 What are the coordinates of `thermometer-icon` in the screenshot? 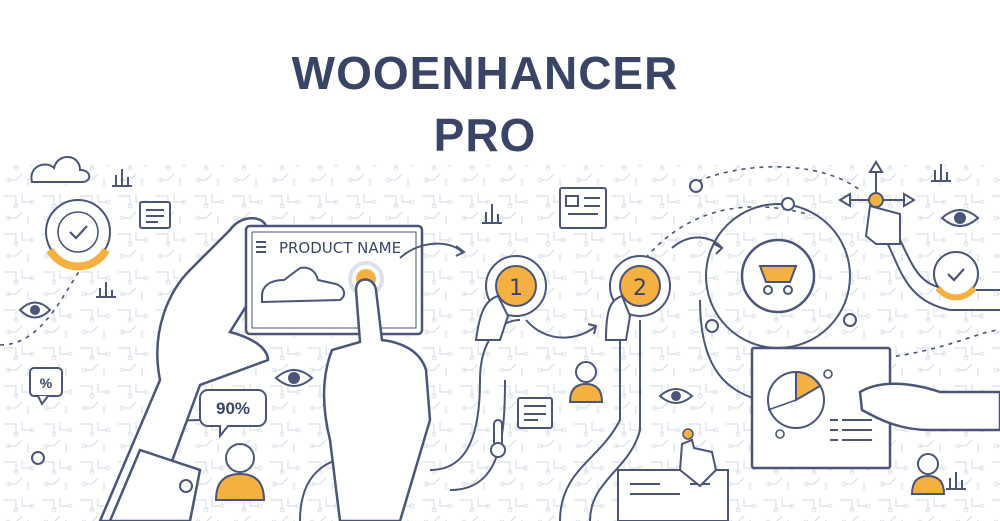 It's located at (498, 438).